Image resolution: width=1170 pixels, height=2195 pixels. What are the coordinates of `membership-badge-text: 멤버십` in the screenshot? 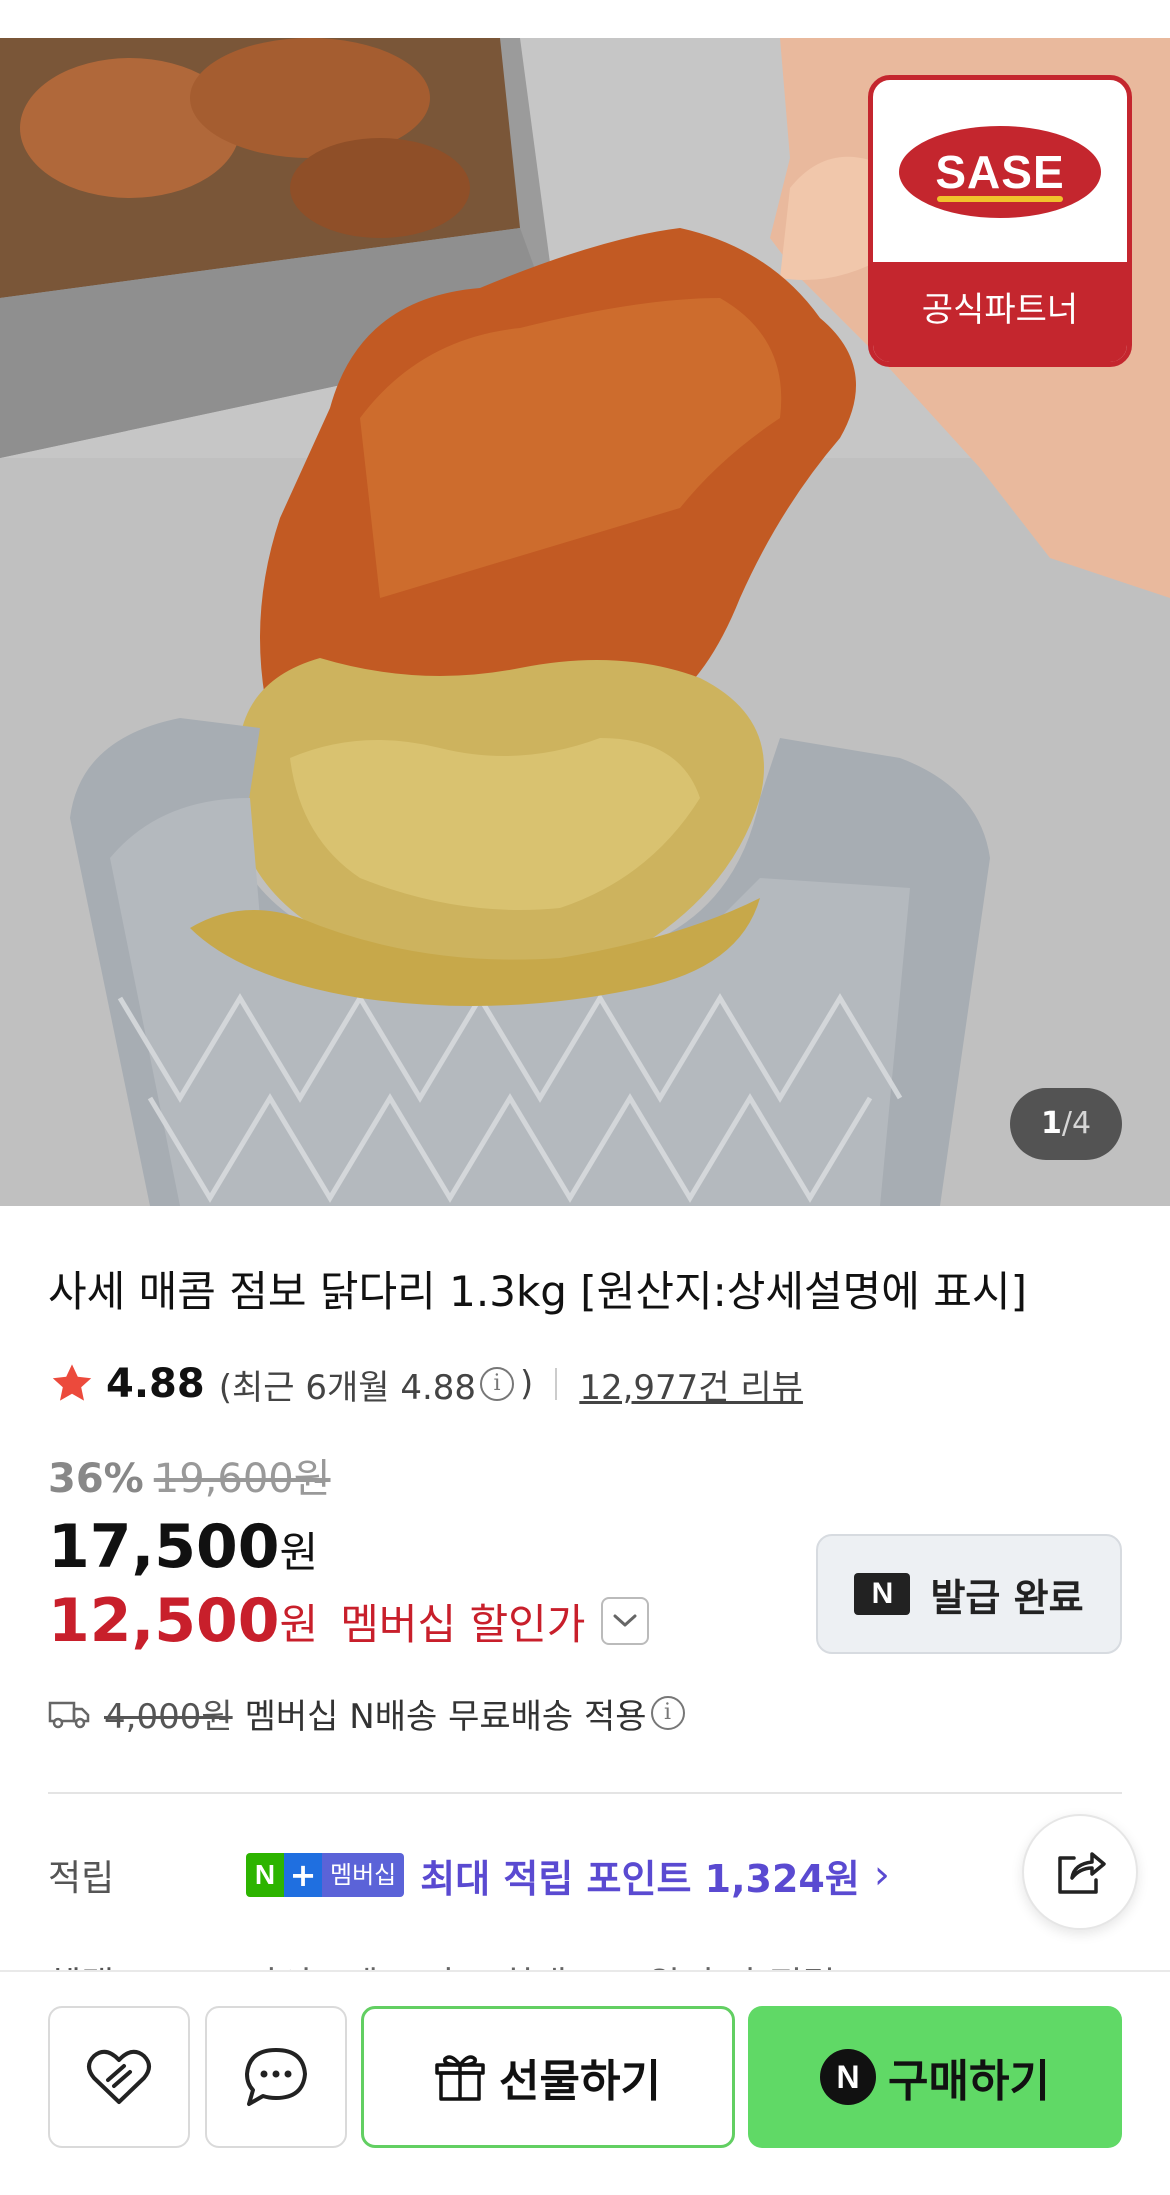 It's located at (363, 1875).